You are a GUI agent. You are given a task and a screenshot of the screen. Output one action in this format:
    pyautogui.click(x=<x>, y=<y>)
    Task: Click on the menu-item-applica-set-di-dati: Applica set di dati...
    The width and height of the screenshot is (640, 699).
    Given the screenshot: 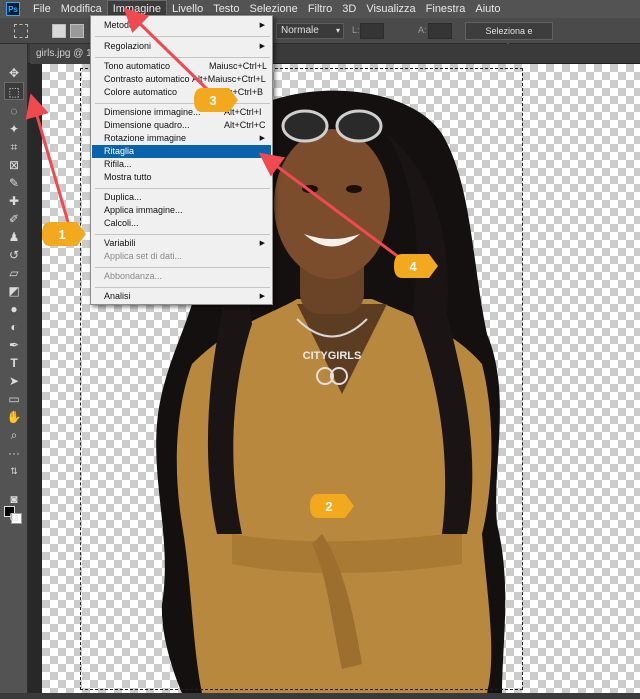 What is the action you would take?
    pyautogui.click(x=181, y=256)
    